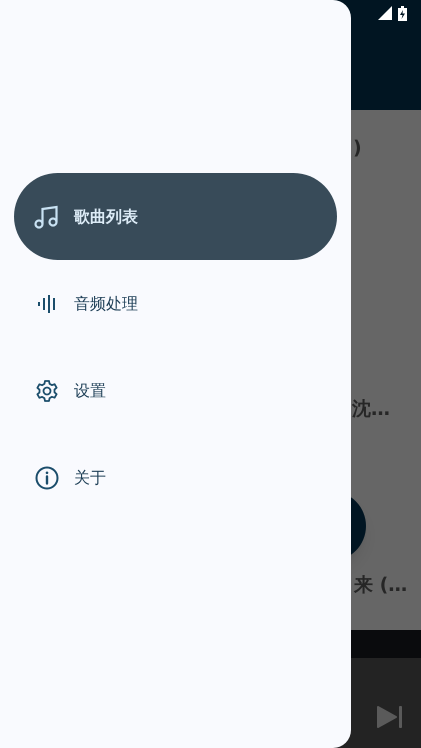 This screenshot has height=748, width=421. I want to click on battery-icon, so click(402, 13).